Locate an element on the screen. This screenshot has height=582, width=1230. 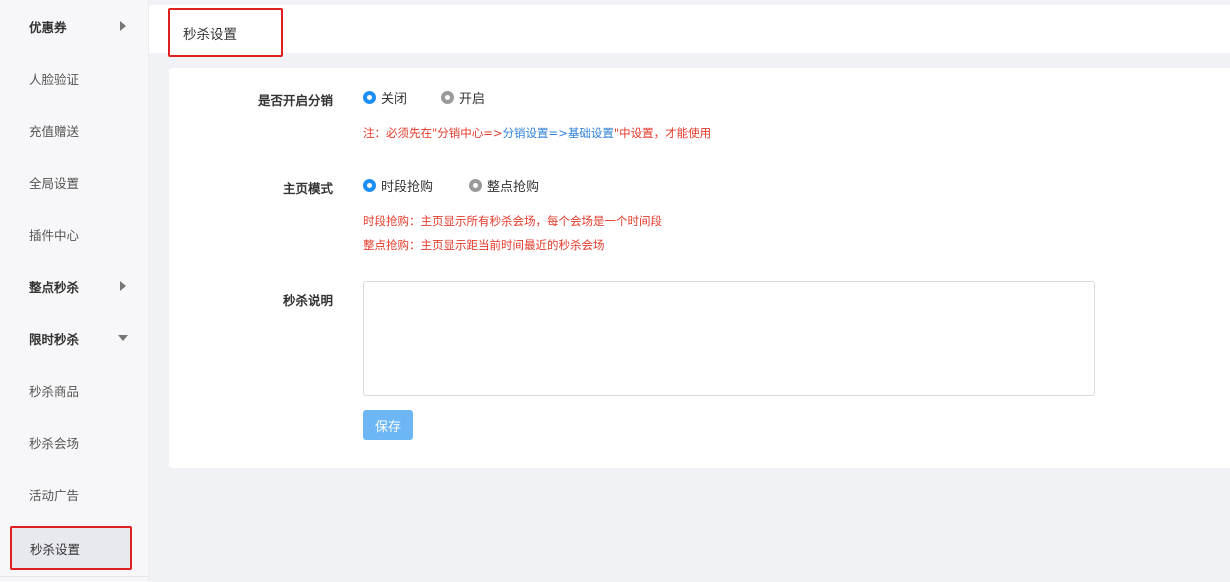
description-textarea is located at coordinates (729, 338).